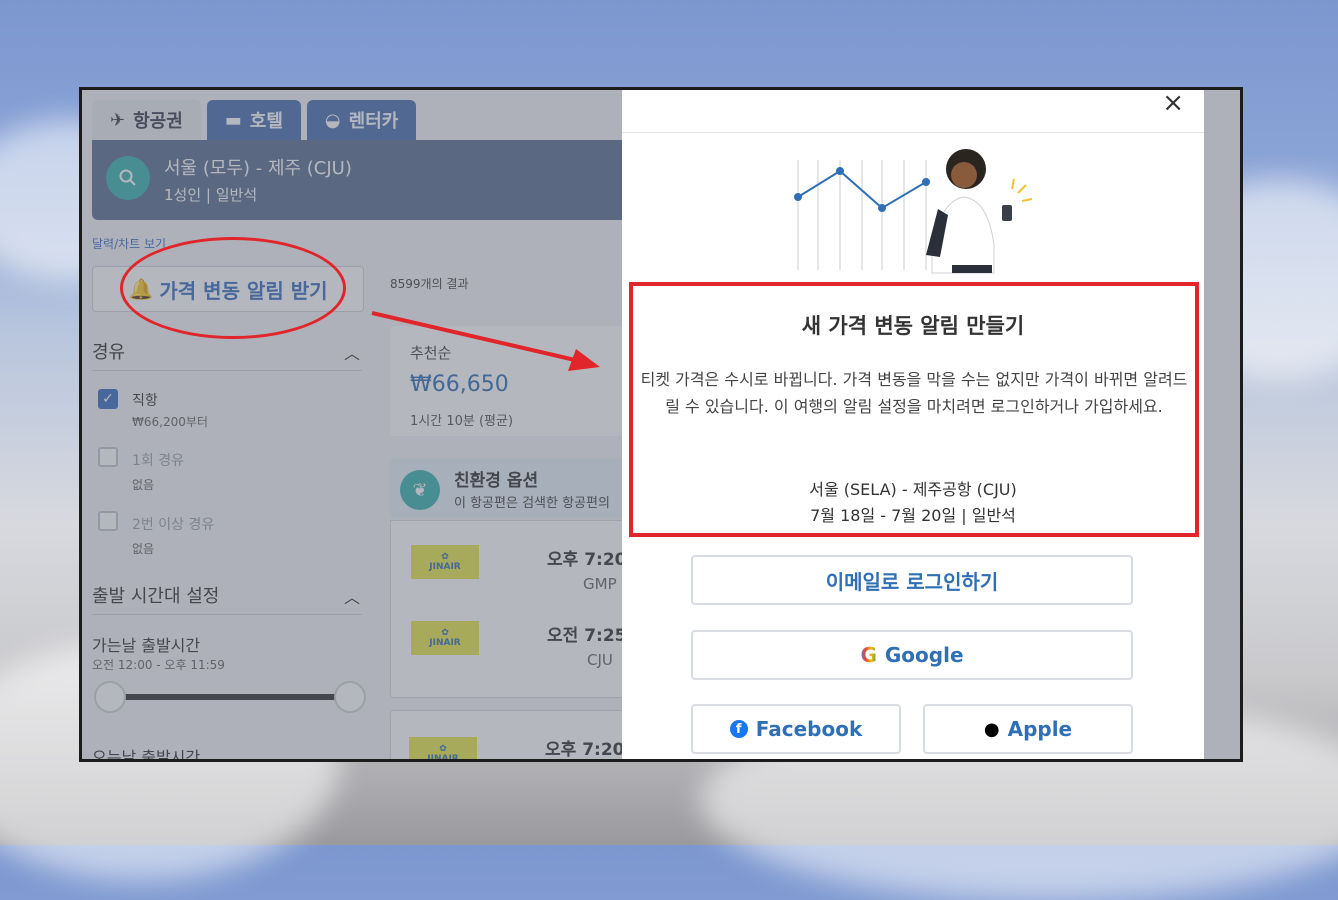  What do you see at coordinates (1040, 729) in the screenshot?
I see `apple-login-label: Apple` at bounding box center [1040, 729].